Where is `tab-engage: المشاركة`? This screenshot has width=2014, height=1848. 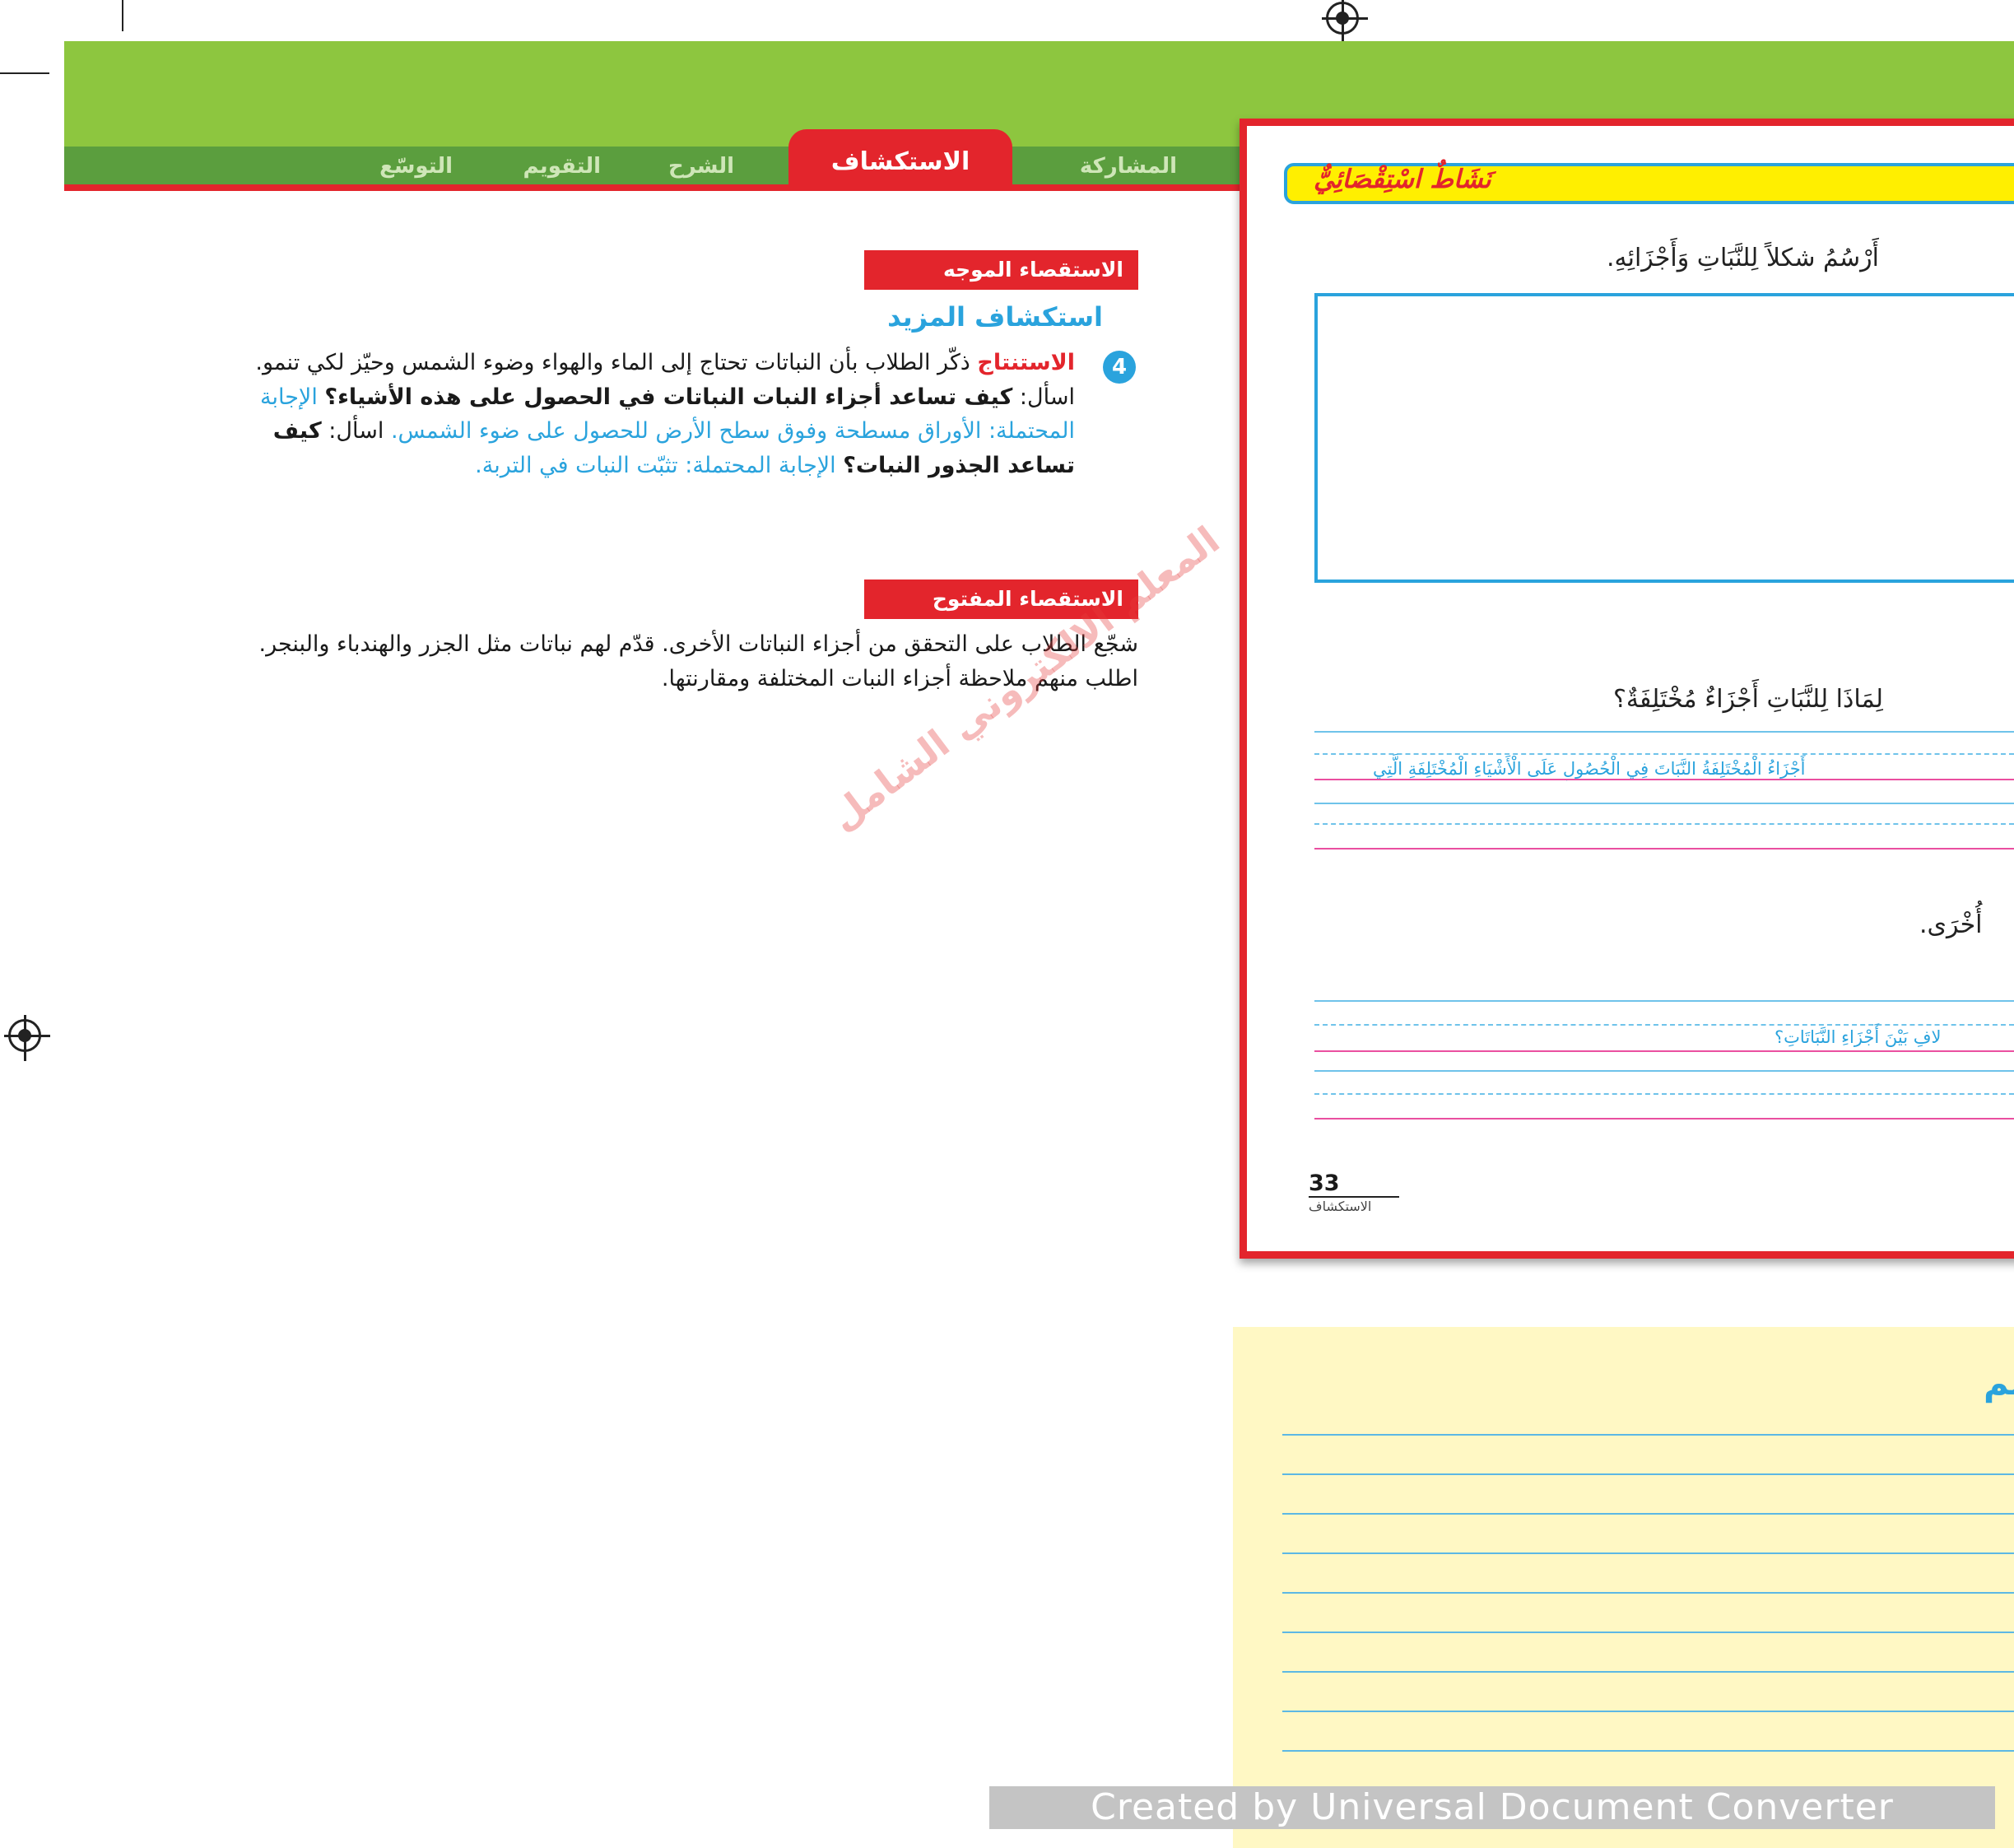
tab-engage: المشاركة is located at coordinates (1111, 166).